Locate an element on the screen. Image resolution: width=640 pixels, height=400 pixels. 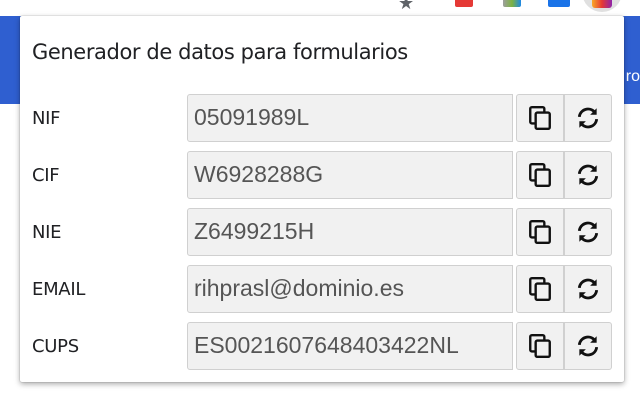
row-nif: NIF 05091989L is located at coordinates (322, 119).